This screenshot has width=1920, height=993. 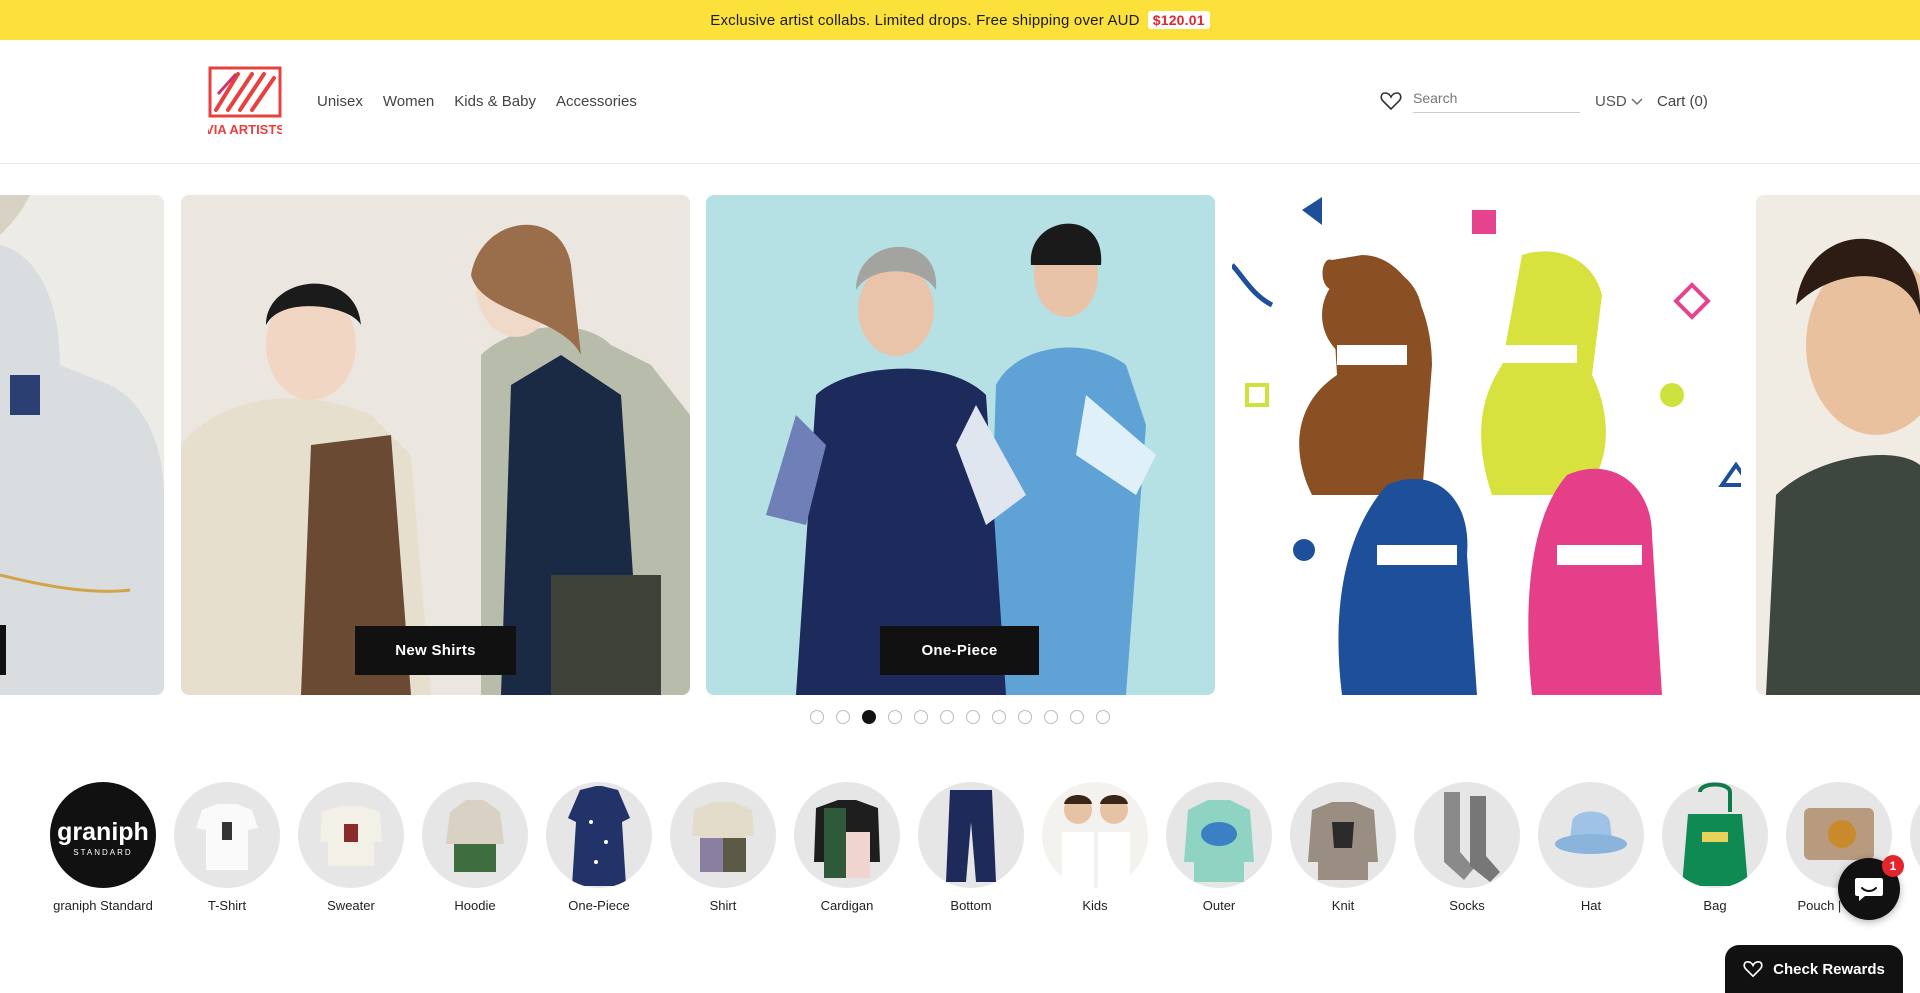 I want to click on slide-caption-new-shirts: New Shirts, so click(x=435, y=650).